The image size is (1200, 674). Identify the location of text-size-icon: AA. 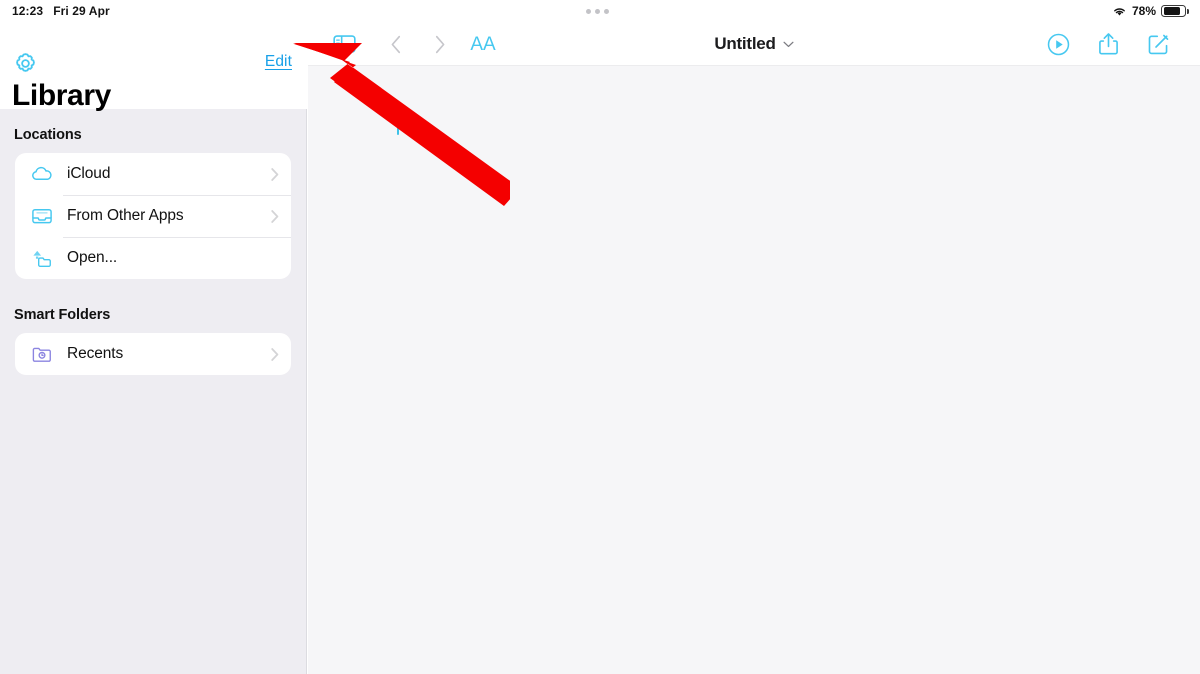
(483, 44).